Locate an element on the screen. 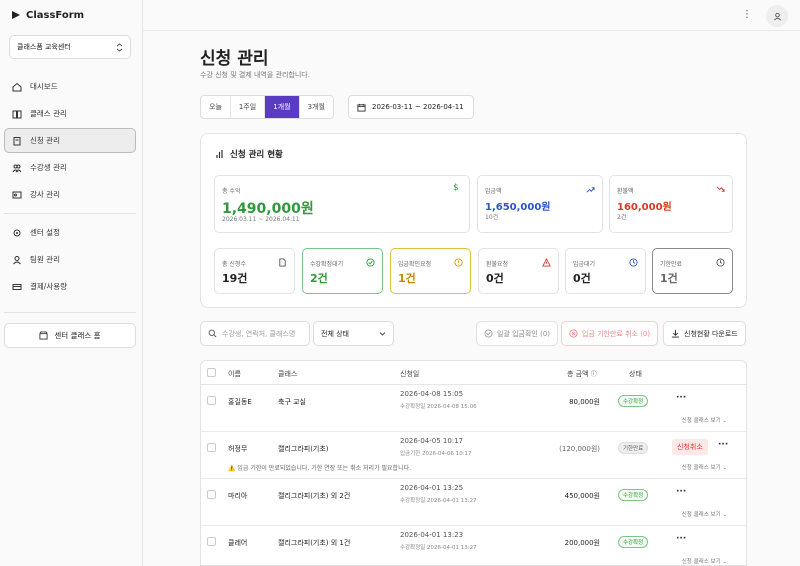 Image resolution: width=800 pixels, height=566 pixels. sidebar-divider is located at coordinates (70, 213).